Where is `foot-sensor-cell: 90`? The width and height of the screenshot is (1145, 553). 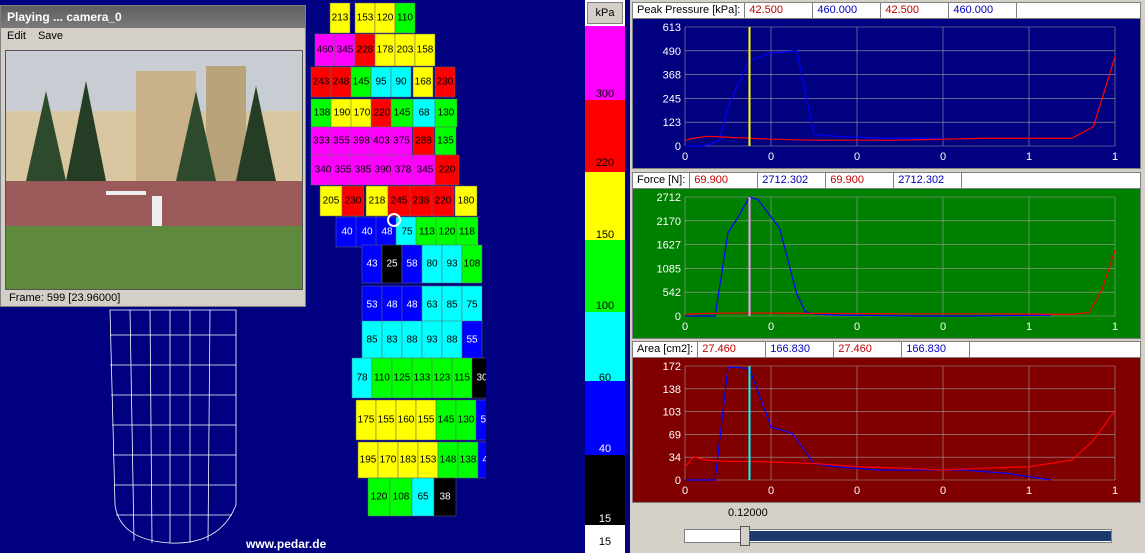
foot-sensor-cell: 90 is located at coordinates (401, 82).